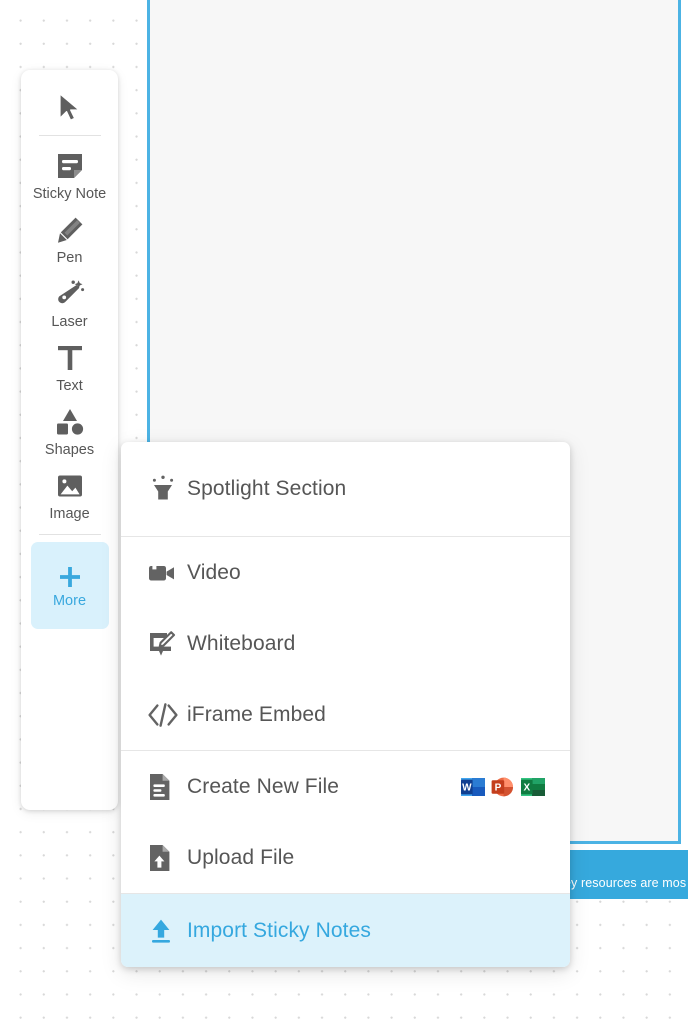 The height and width of the screenshot is (1030, 688). What do you see at coordinates (498, 787) in the screenshot?
I see `svg-text: P` at bounding box center [498, 787].